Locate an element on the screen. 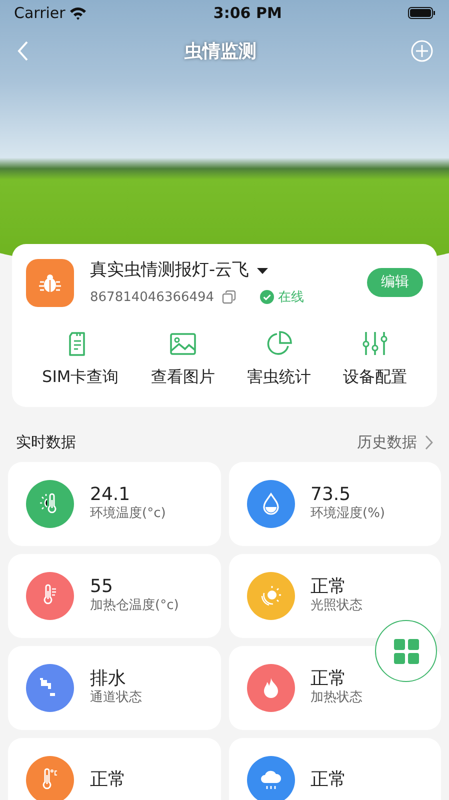  add-icon is located at coordinates (422, 51).